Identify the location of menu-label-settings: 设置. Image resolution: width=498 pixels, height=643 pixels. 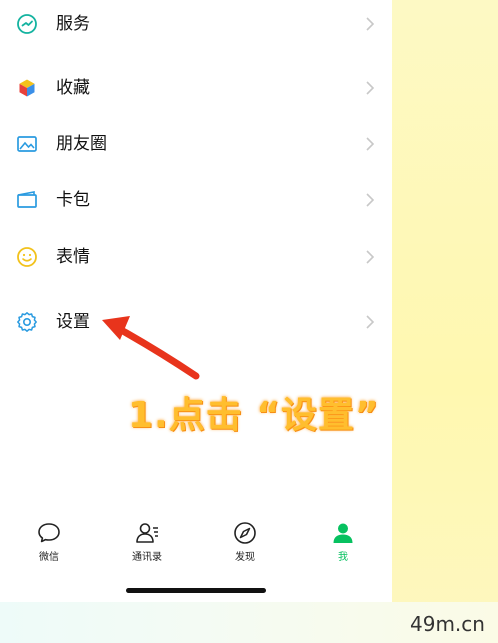
(73, 322).